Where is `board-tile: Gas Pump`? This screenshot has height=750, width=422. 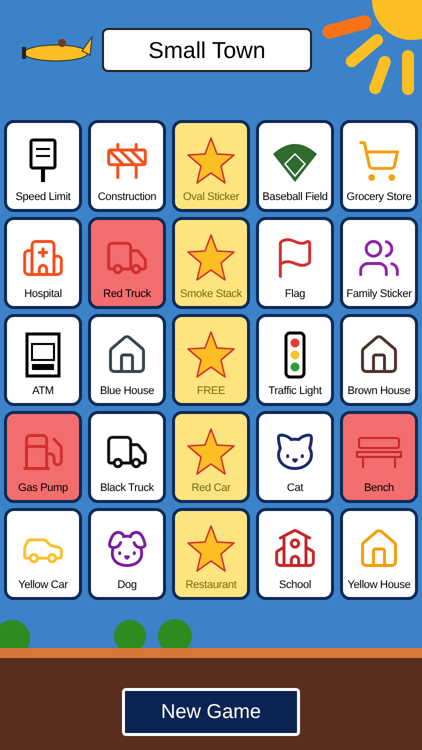
board-tile: Gas Pump is located at coordinates (43, 457).